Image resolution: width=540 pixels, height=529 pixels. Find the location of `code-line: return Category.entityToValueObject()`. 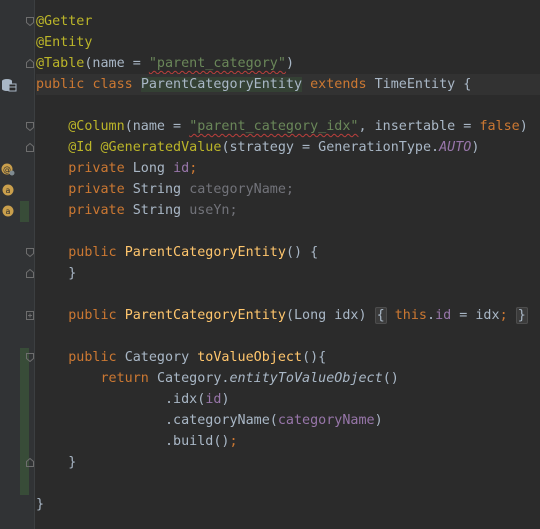

code-line: return Category.entityToValueObject() is located at coordinates (288, 378).